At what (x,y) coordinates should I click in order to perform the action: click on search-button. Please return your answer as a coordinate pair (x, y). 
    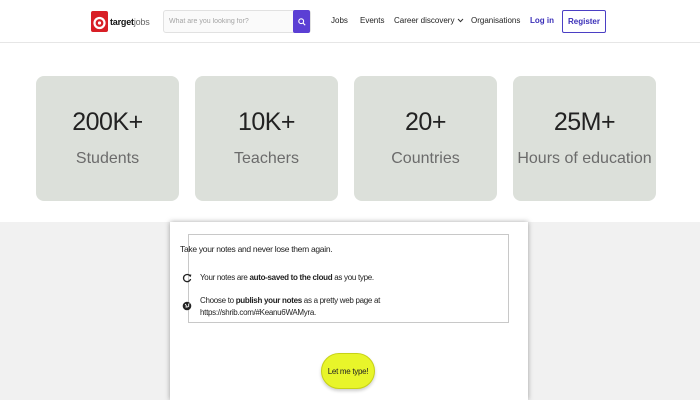
    Looking at the image, I should click on (301, 21).